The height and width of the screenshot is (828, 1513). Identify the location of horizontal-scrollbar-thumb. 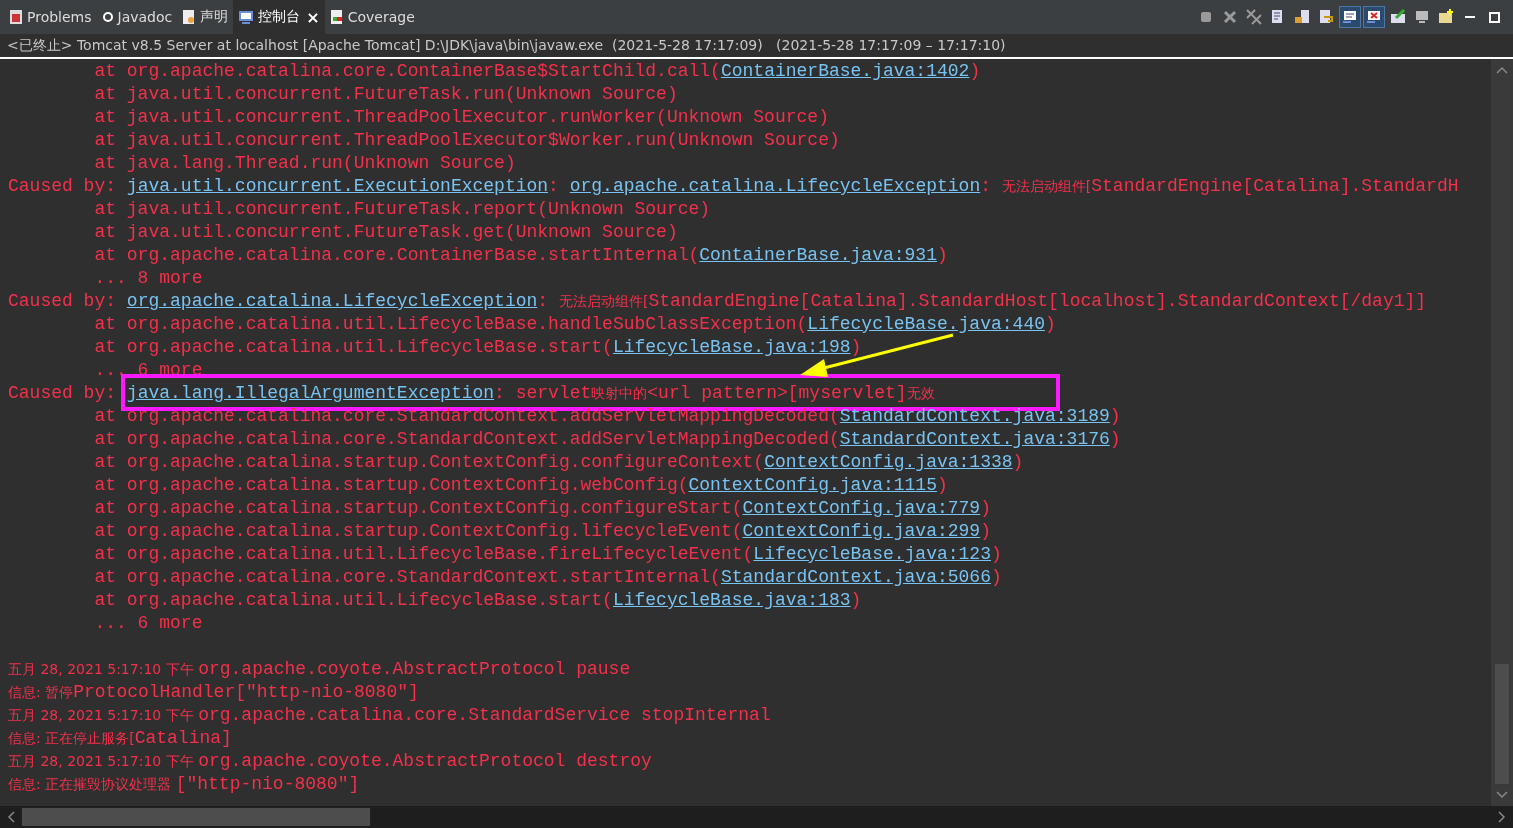
(196, 817).